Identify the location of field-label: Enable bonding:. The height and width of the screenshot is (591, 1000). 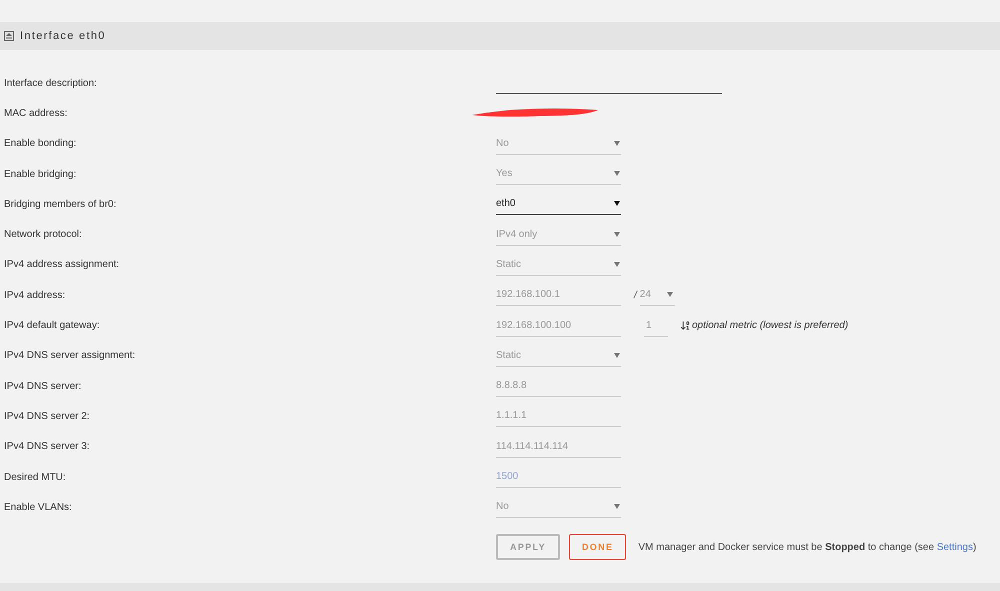
(40, 144).